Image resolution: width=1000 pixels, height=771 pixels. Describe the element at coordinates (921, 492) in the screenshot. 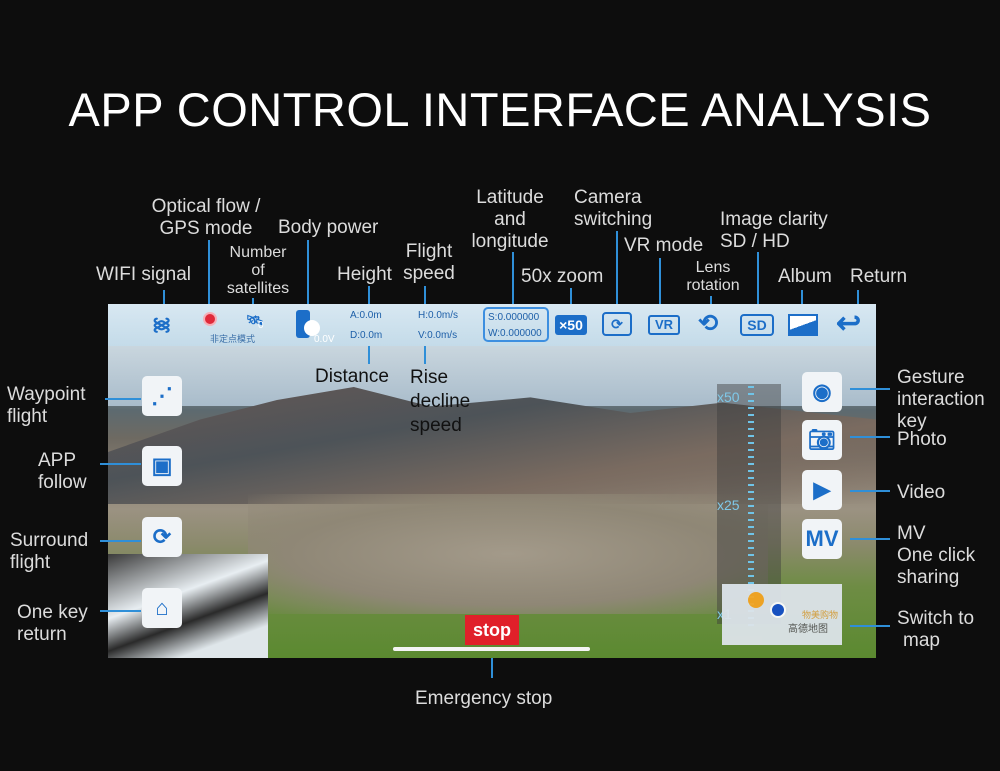

I see `label-video: Video` at that location.